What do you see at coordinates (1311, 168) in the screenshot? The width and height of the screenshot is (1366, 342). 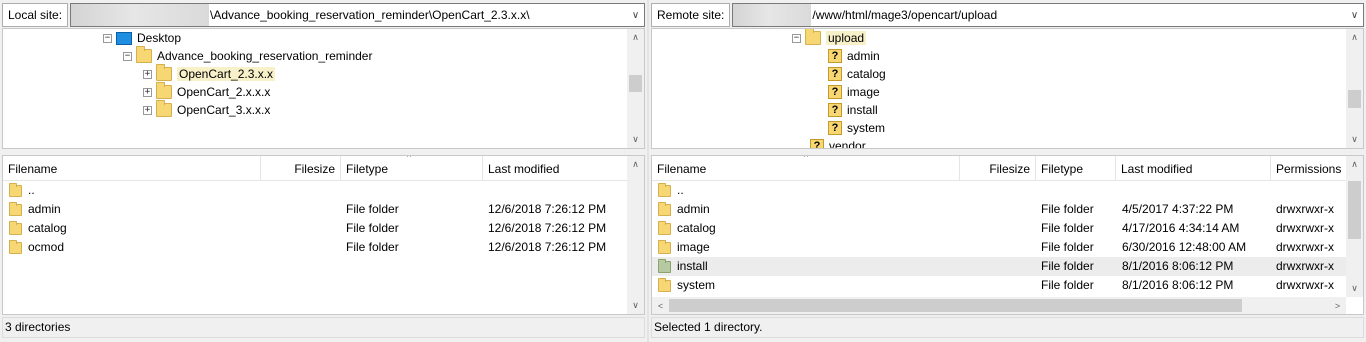 I see `column-header-permissions: Permissions` at bounding box center [1311, 168].